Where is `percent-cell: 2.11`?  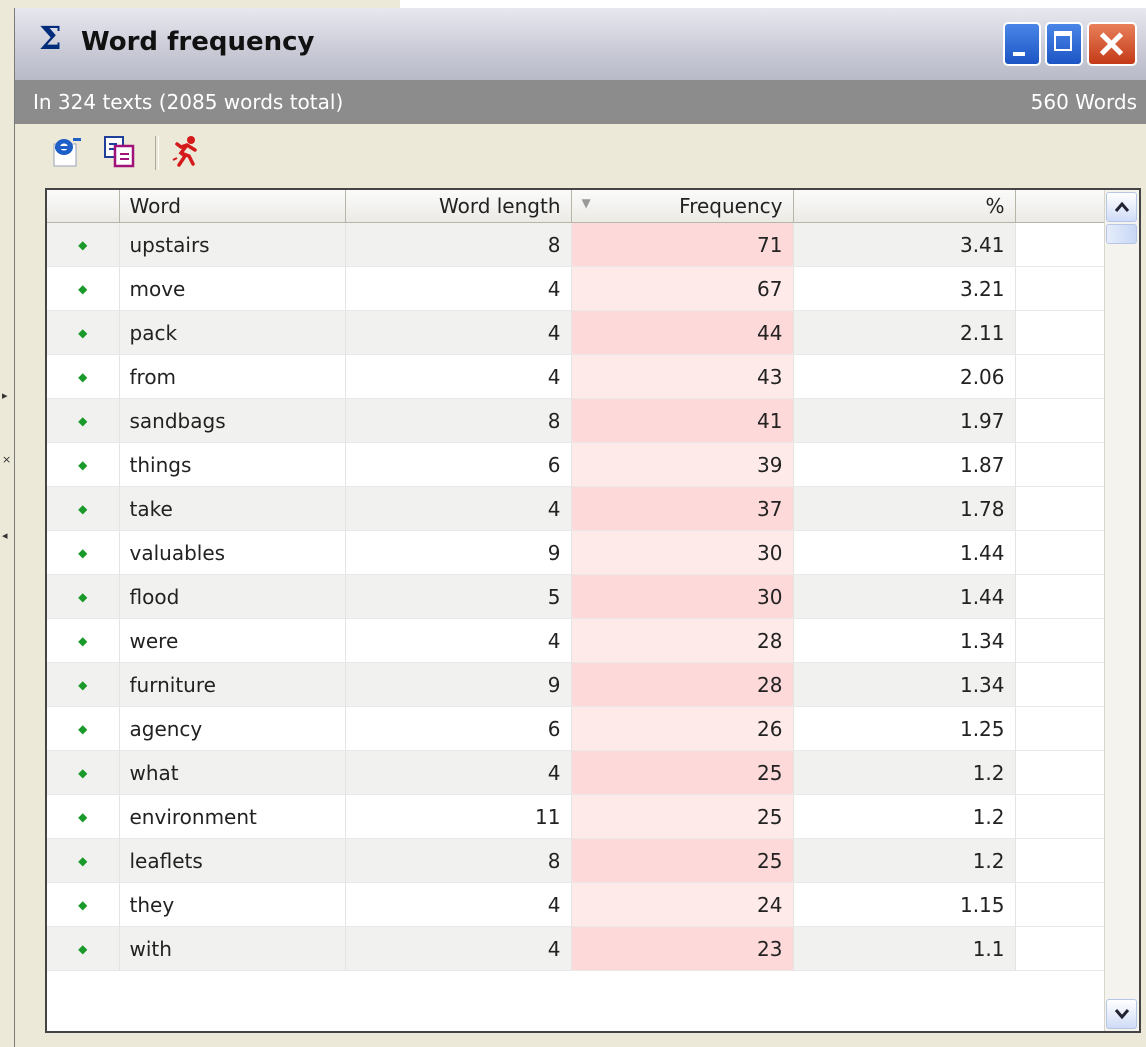 percent-cell: 2.11 is located at coordinates (904, 332).